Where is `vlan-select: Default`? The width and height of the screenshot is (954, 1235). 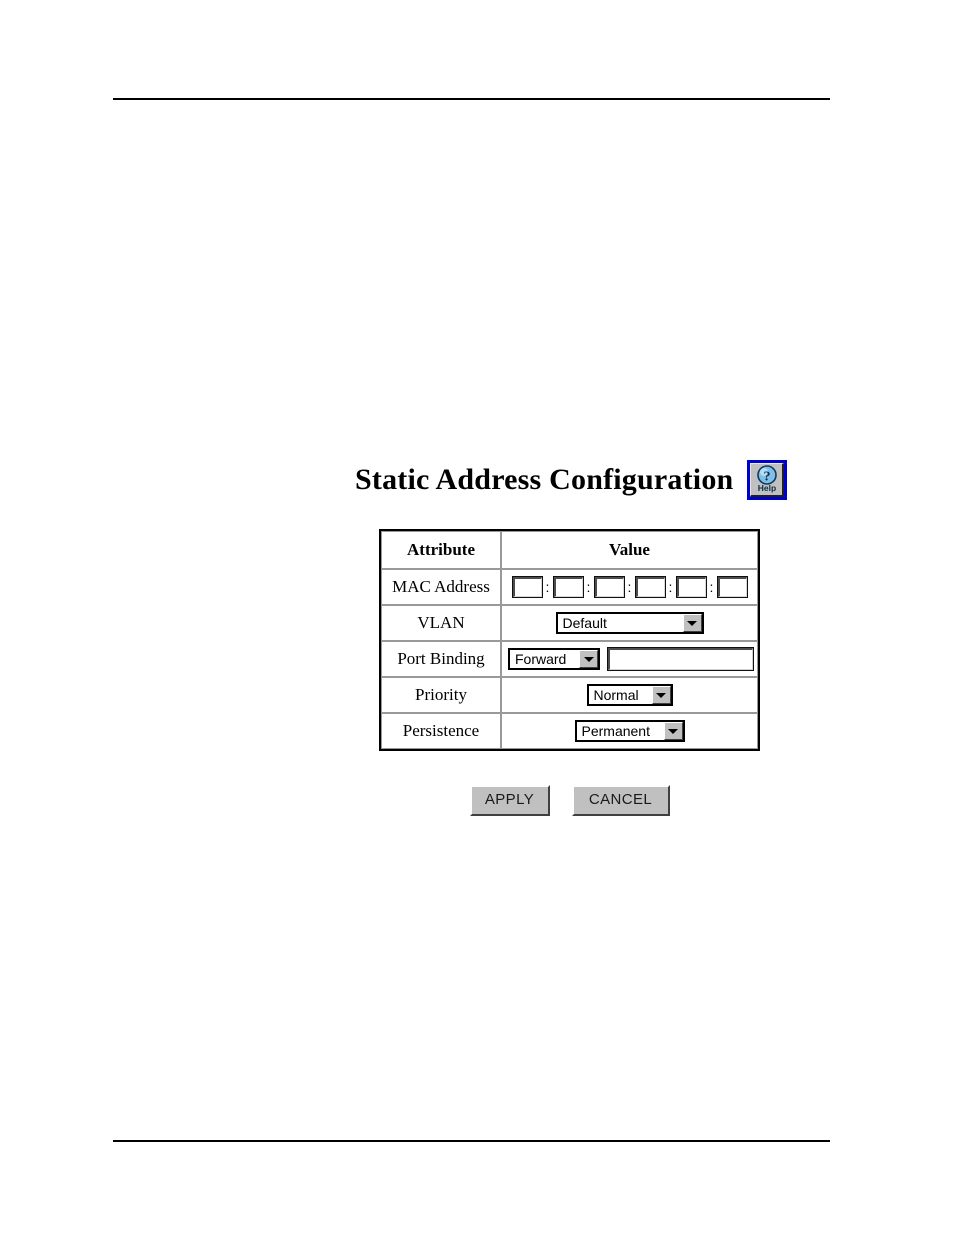 vlan-select: Default is located at coordinates (629, 623).